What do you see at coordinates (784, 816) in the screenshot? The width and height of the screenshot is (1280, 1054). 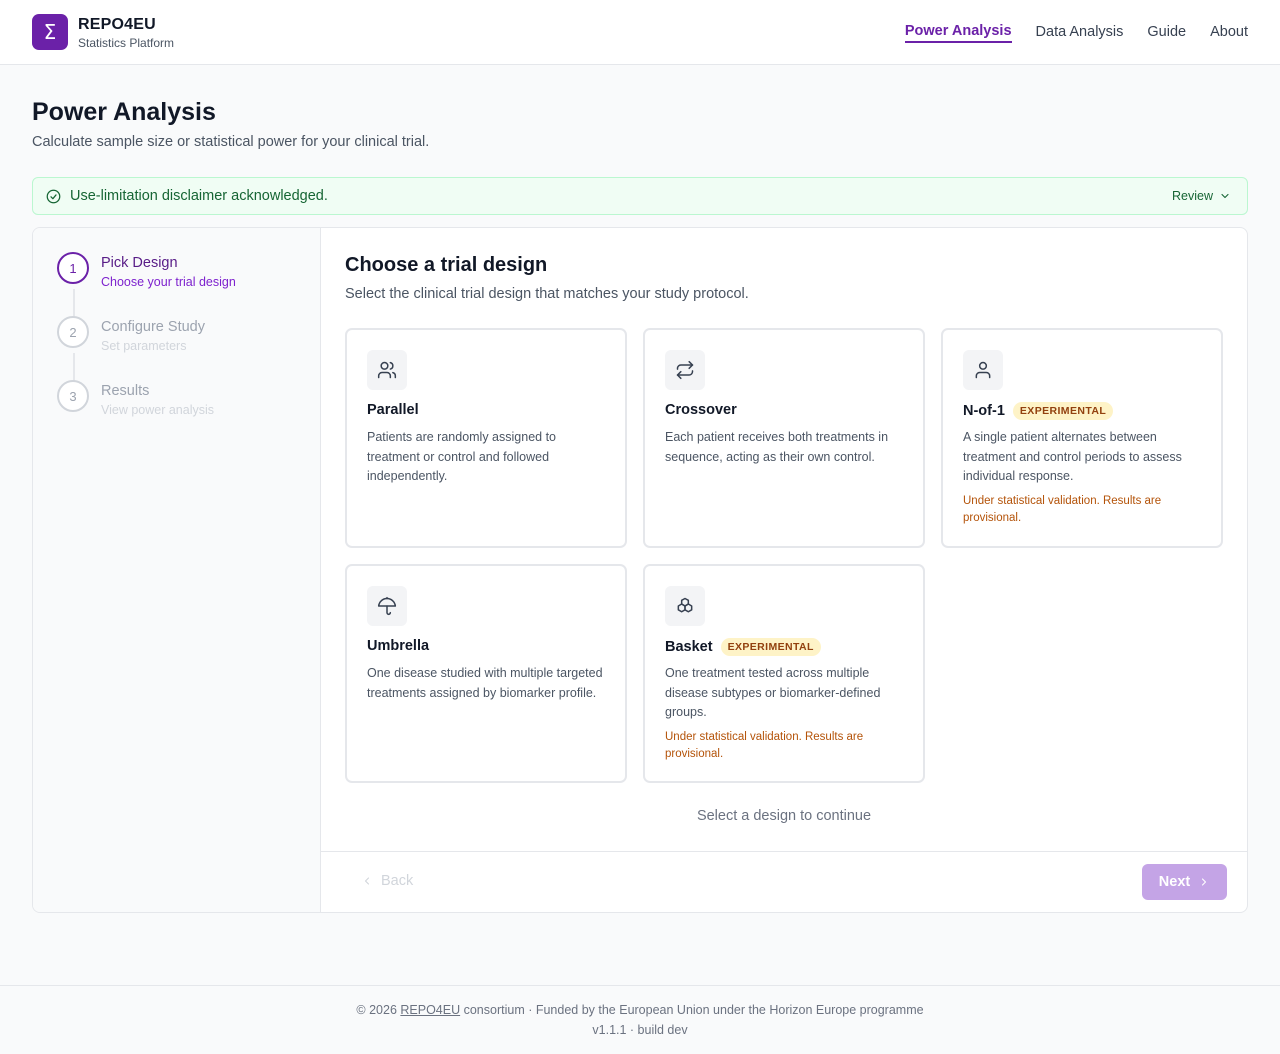 I see `select-hint: Select a design to continue` at bounding box center [784, 816].